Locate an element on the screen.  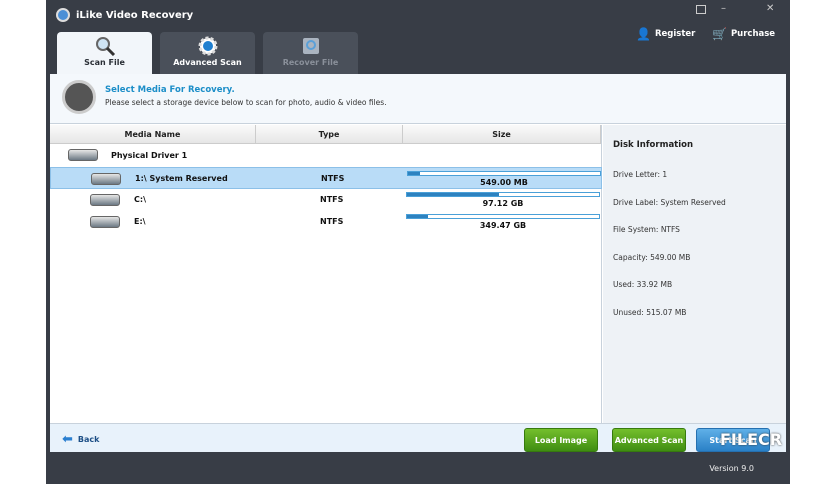
column-size: Size is located at coordinates (502, 134).